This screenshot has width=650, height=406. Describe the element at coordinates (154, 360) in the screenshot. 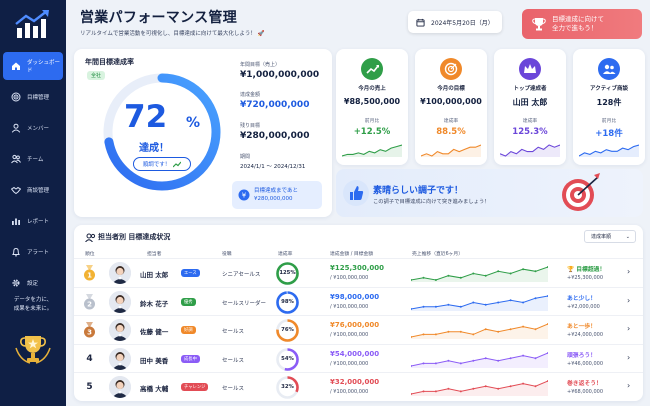

I see `member-name: 田中 美香` at that location.